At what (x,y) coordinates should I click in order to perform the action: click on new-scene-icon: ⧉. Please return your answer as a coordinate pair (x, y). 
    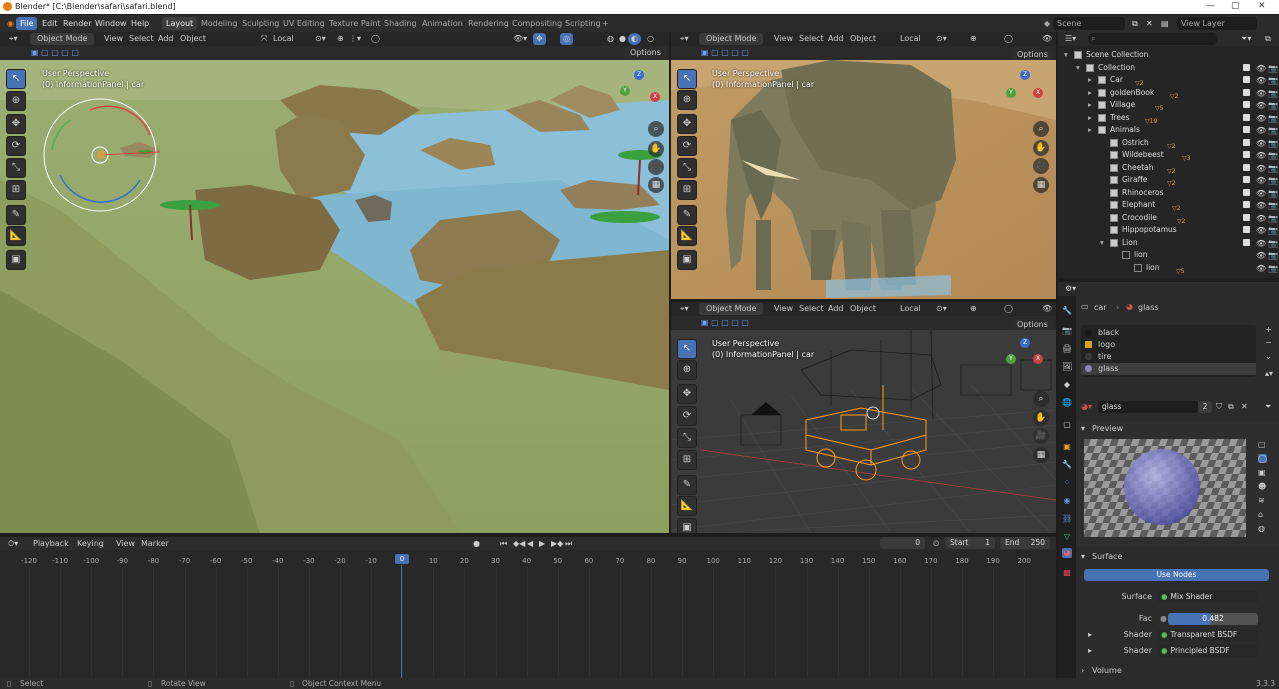
    Looking at the image, I should click on (1135, 23).